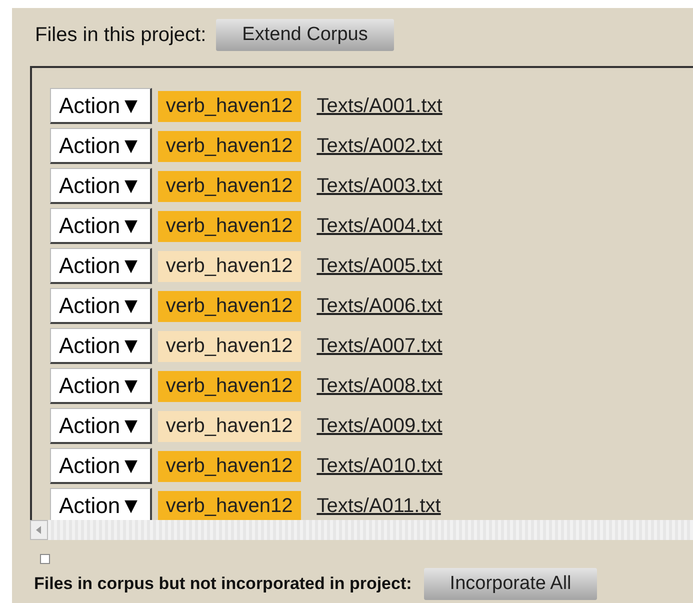 The width and height of the screenshot is (693, 603). Describe the element at coordinates (379, 266) in the screenshot. I see `file-link: Texts/A005.txt` at that location.